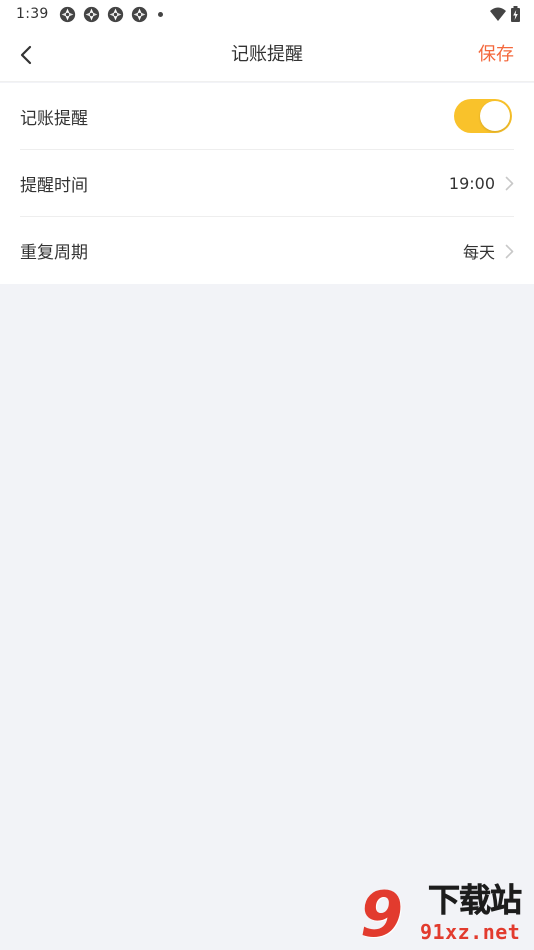 The width and height of the screenshot is (534, 950). What do you see at coordinates (478, 252) in the screenshot?
I see `repeat-value: 每天` at bounding box center [478, 252].